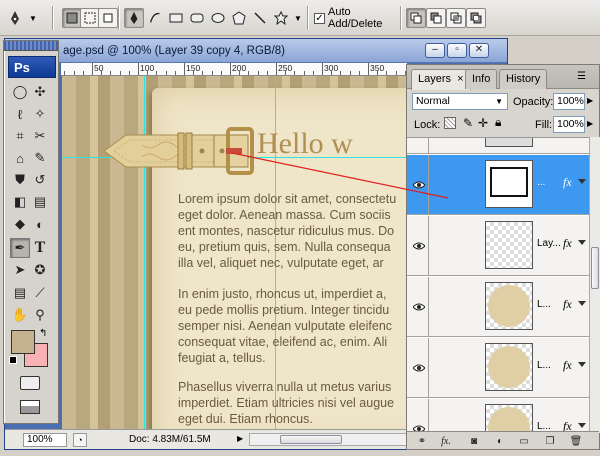  Describe the element at coordinates (281, 18) in the screenshot. I see `custom-shape-tool-icon` at that location.